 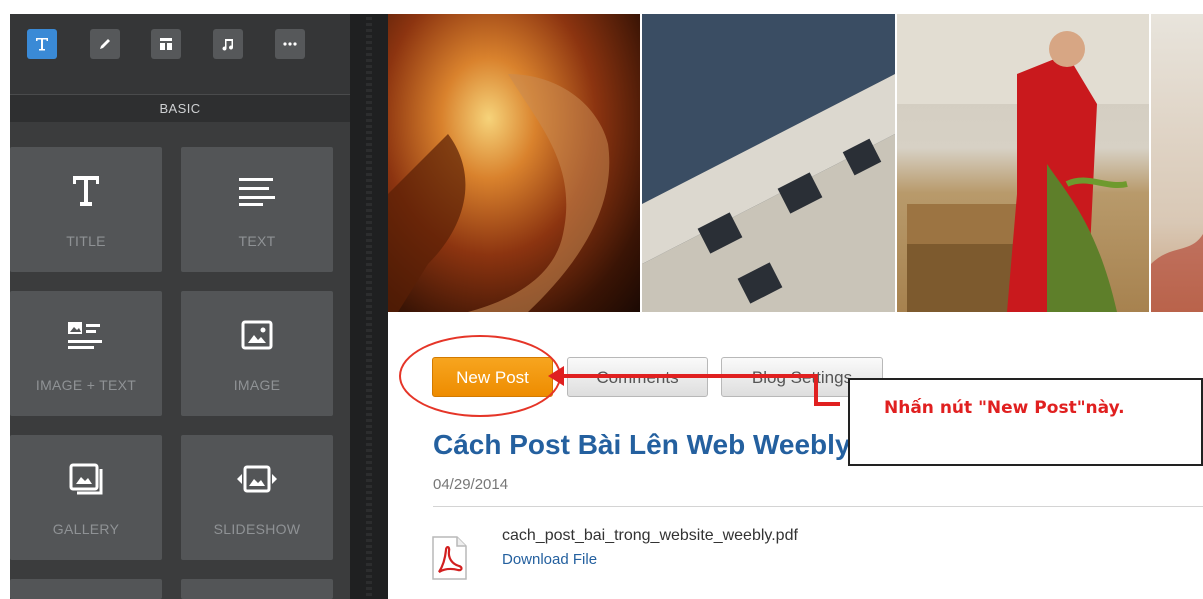 I want to click on title-t-icon, so click(x=86, y=191).